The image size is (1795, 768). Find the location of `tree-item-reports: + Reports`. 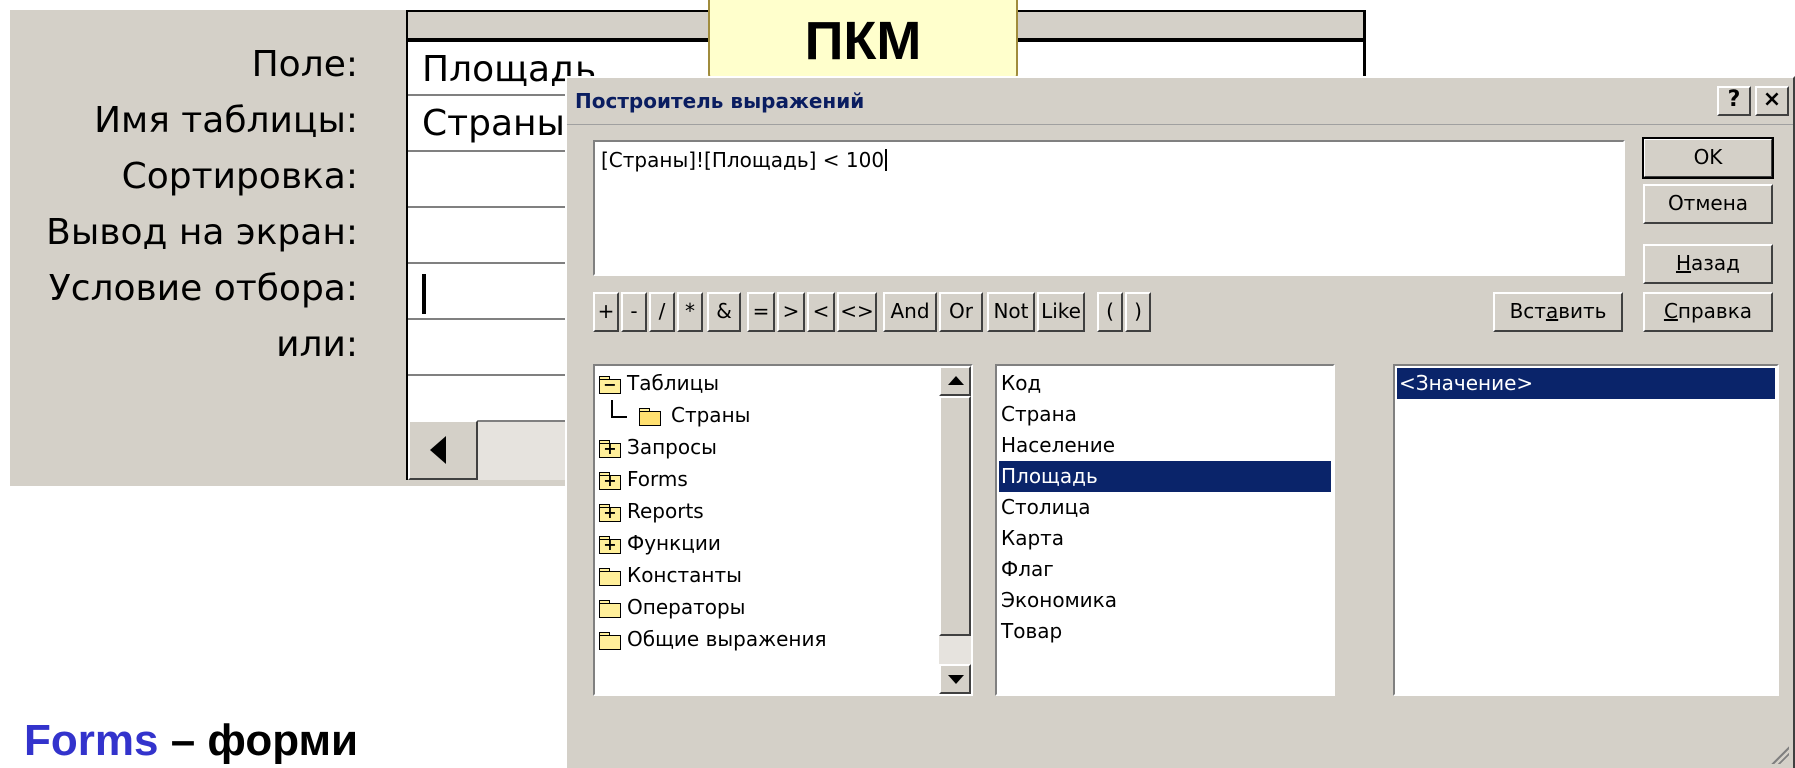

tree-item-reports: + Reports is located at coordinates (651, 511).